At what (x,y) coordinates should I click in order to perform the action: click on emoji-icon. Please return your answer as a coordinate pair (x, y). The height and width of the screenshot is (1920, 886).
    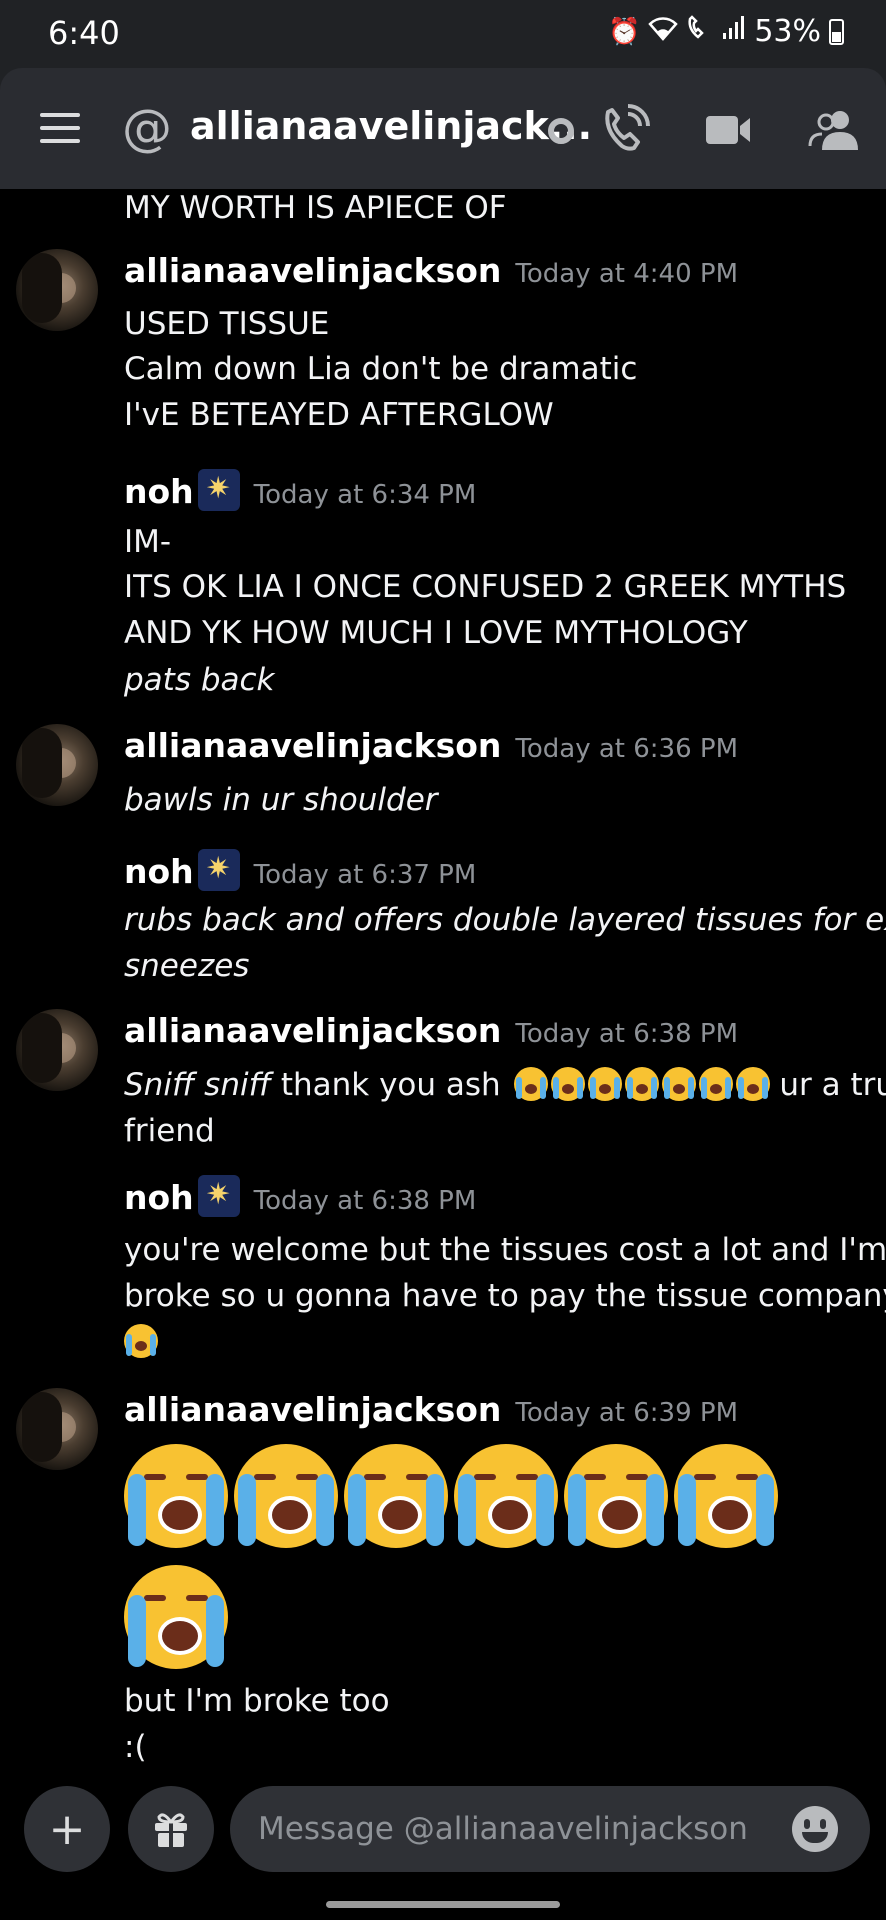
    Looking at the image, I should click on (815, 1829).